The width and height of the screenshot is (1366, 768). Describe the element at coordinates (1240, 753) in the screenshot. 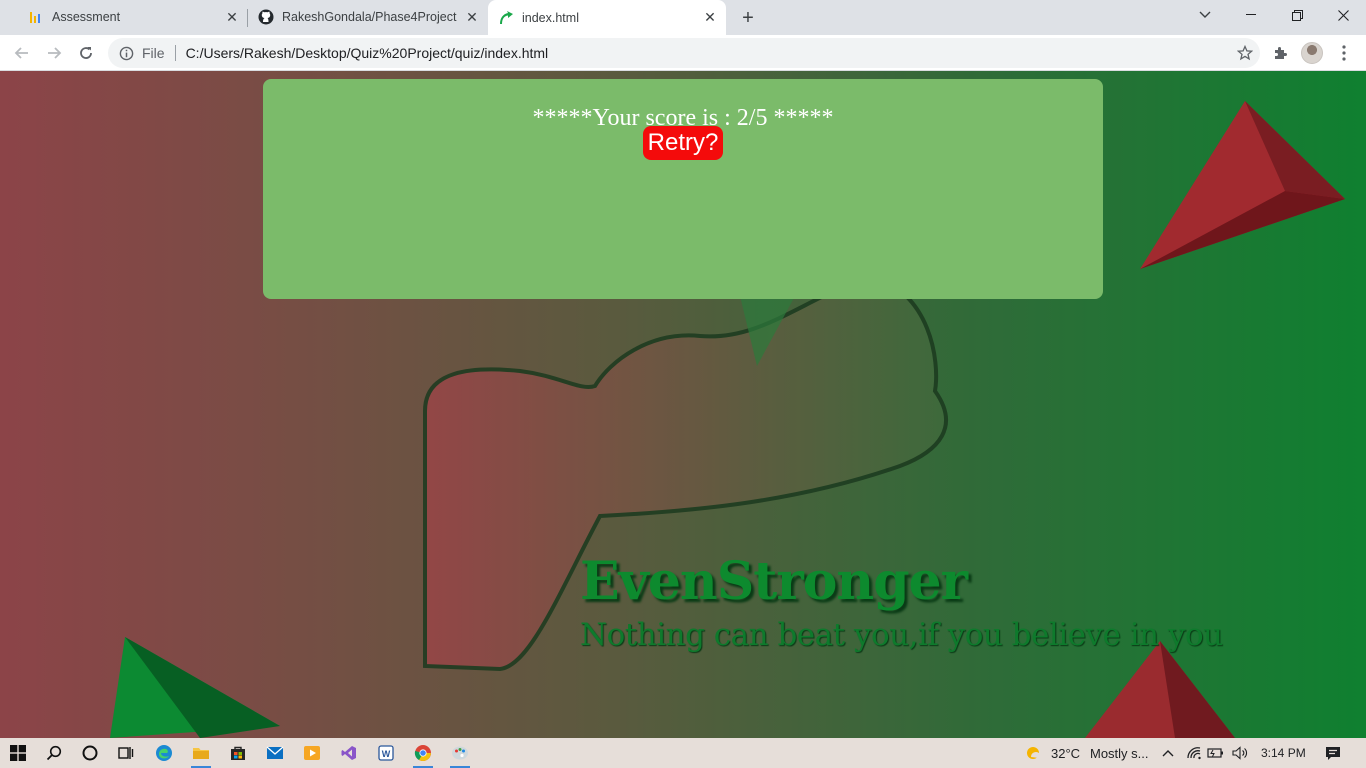

I see `volume-icon` at that location.